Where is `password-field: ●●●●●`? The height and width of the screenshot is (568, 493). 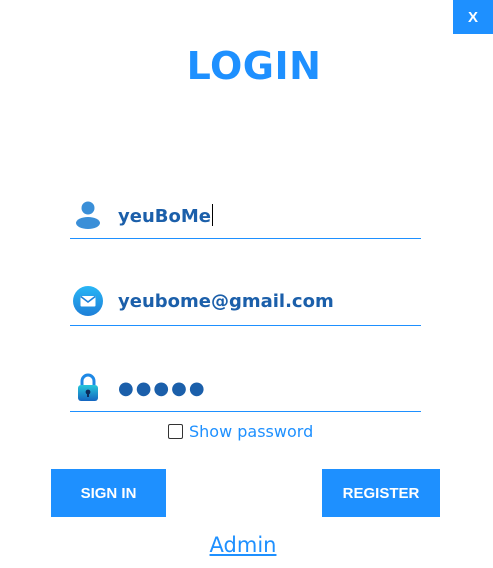
password-field: ●●●●● is located at coordinates (245, 391).